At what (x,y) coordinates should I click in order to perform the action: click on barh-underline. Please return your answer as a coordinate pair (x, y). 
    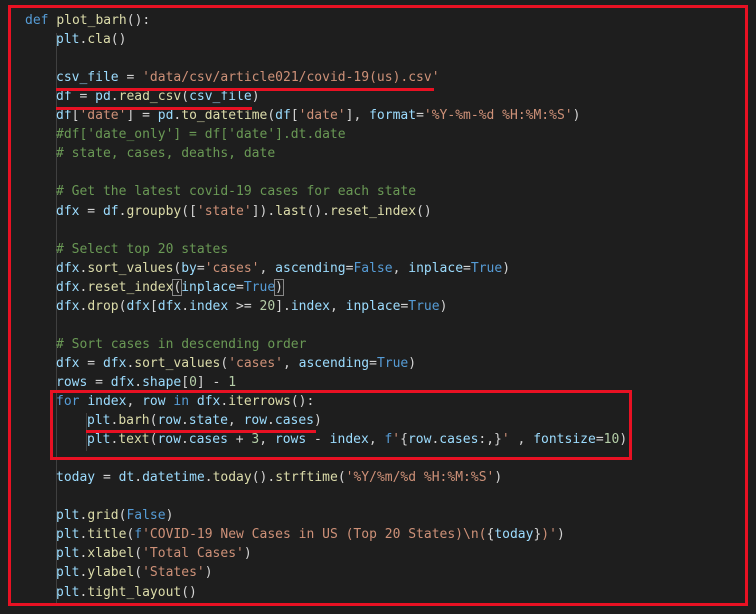
    Looking at the image, I should click on (201, 431).